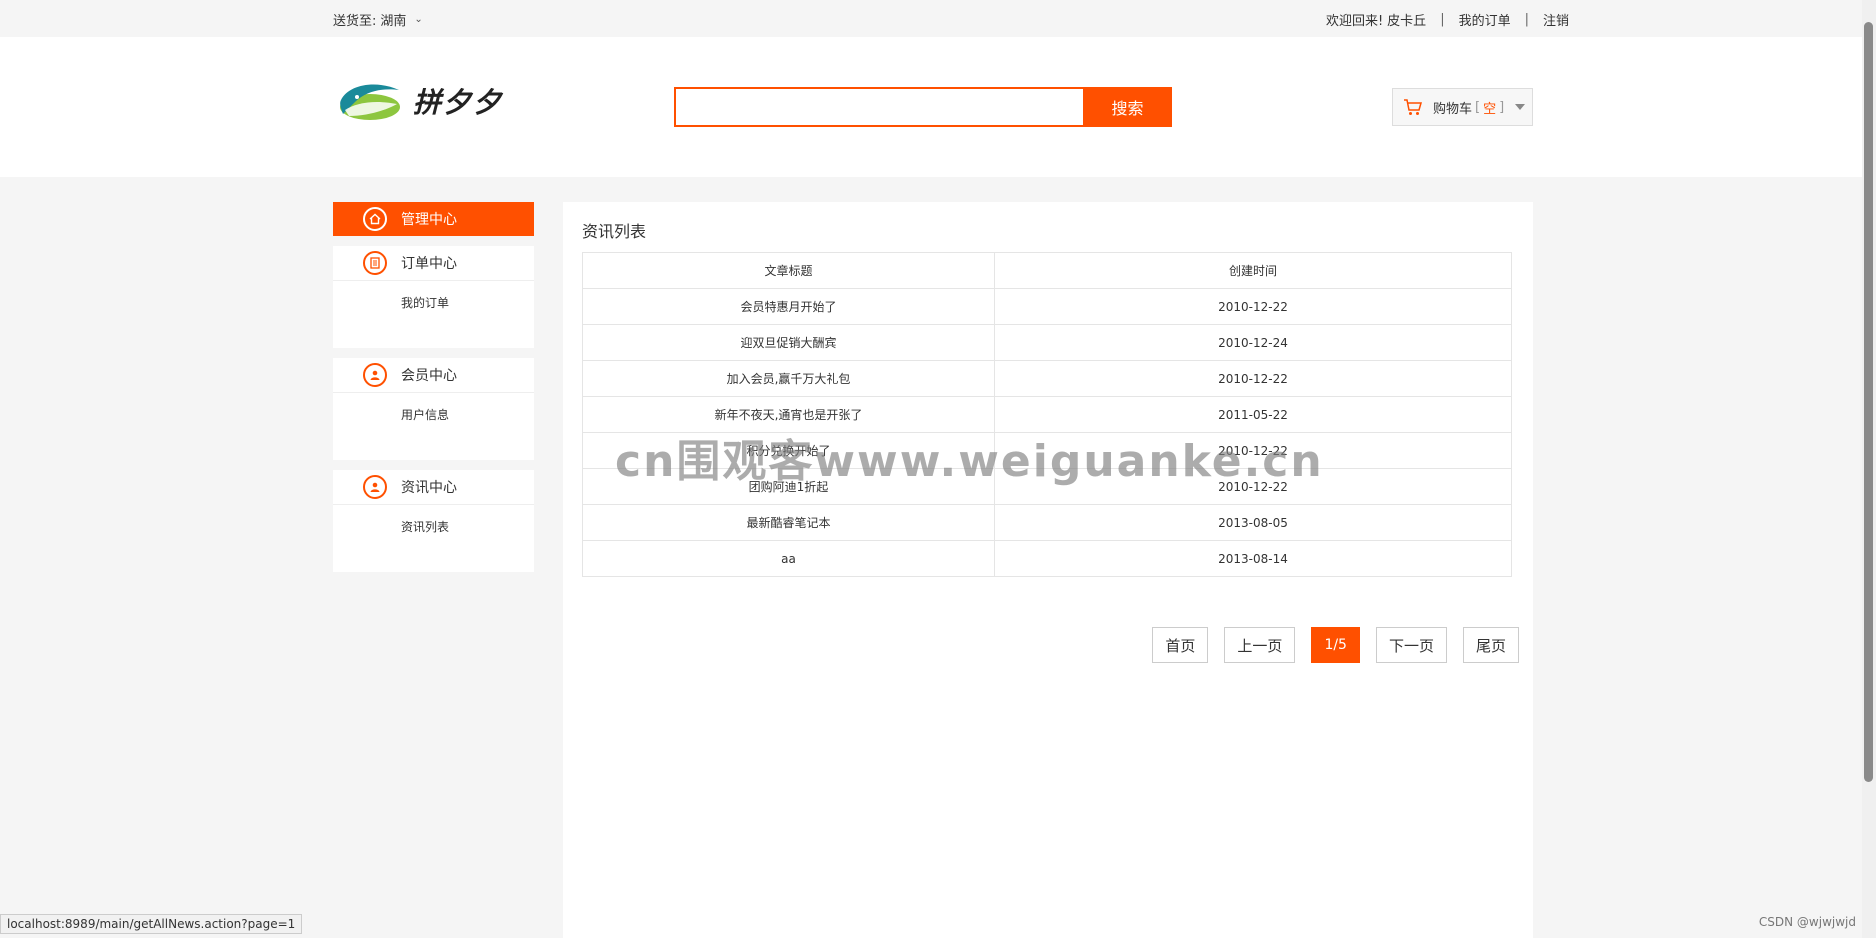  Describe the element at coordinates (433, 426) in the screenshot. I see `sidebar-item-user-info: 用户信息` at that location.